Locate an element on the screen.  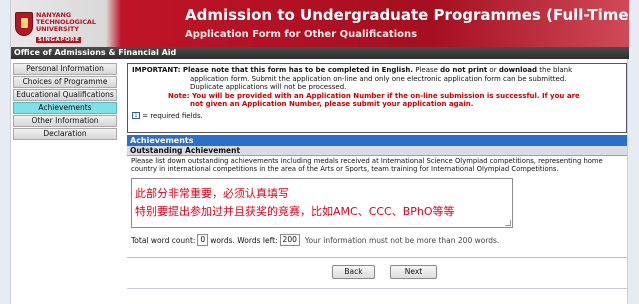
notice-blank-text: the blank is located at coordinates (555, 70).